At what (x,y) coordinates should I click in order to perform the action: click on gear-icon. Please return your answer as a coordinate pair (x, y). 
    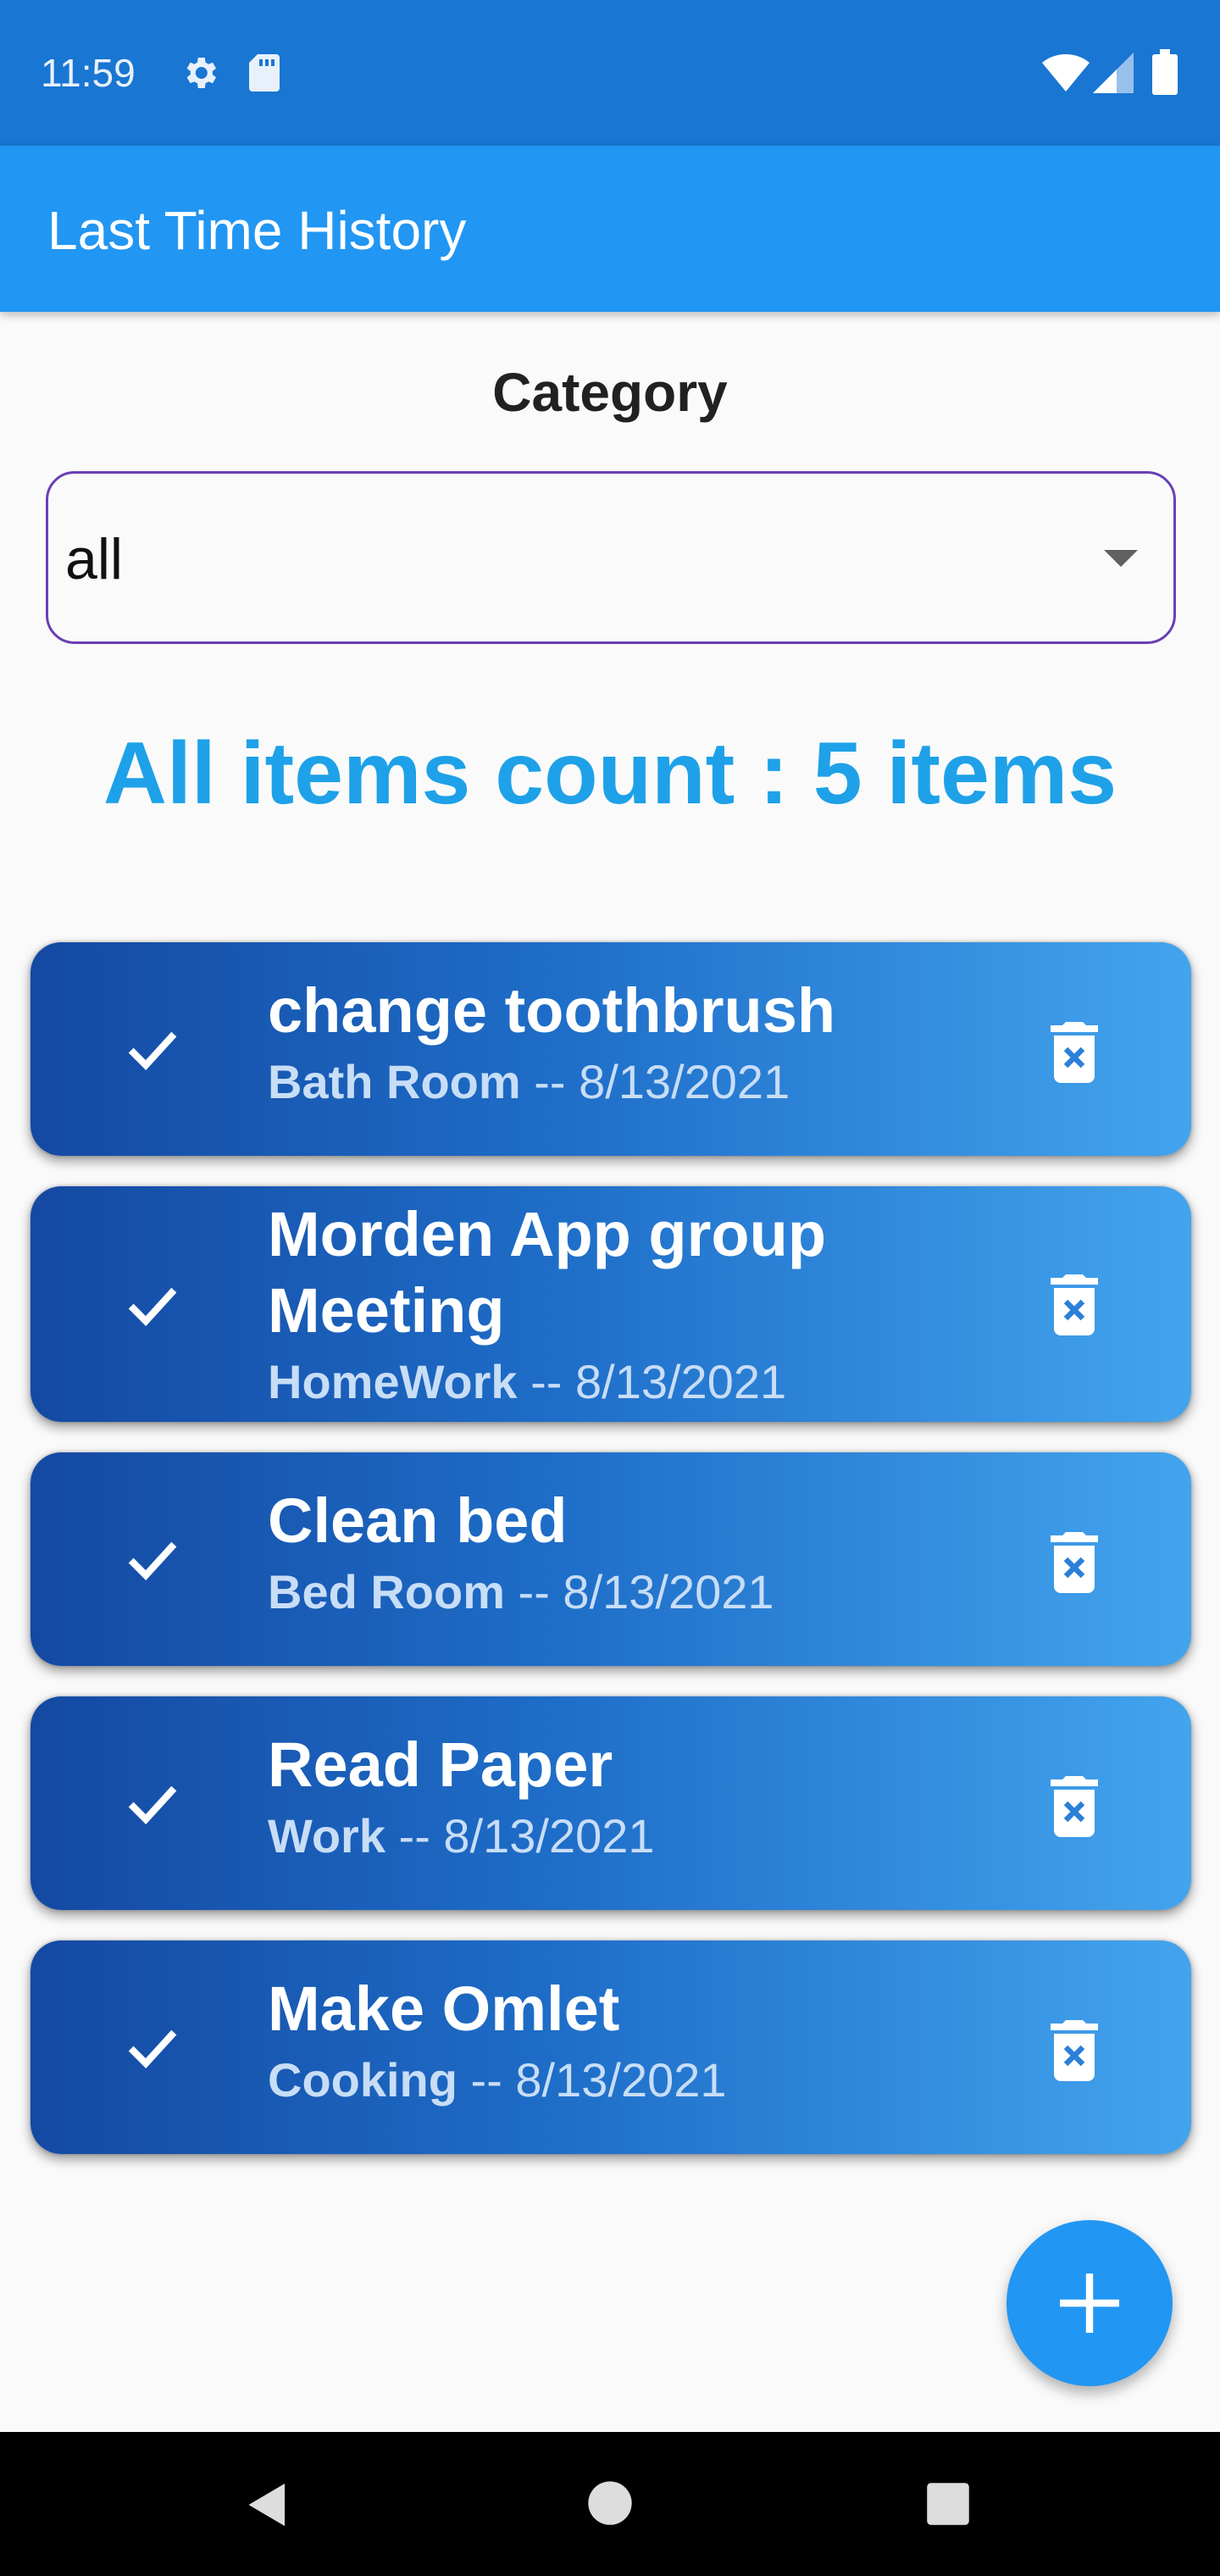
    Looking at the image, I should click on (201, 73).